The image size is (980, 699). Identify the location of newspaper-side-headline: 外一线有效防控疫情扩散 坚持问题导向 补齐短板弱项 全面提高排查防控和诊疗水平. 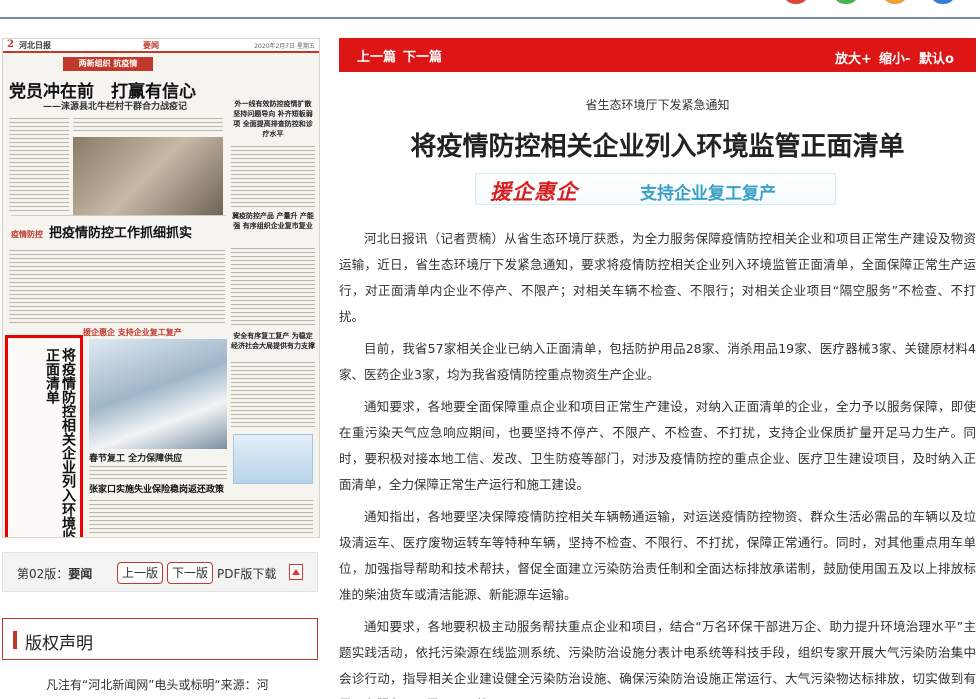
(273, 119).